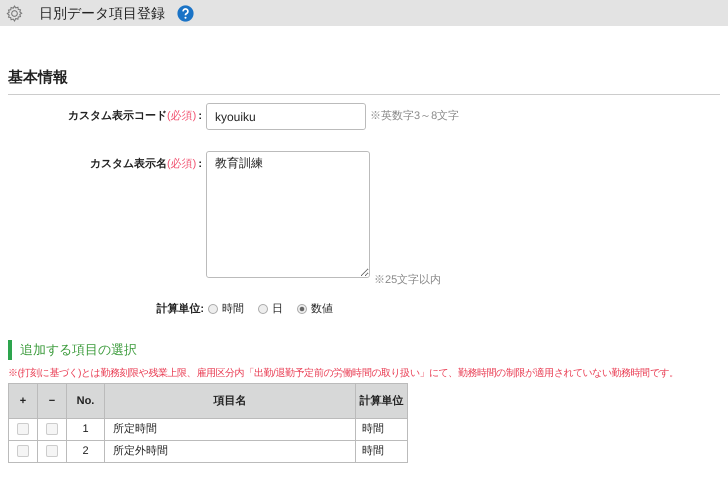  I want to click on column-header: 計算単位, so click(382, 401).